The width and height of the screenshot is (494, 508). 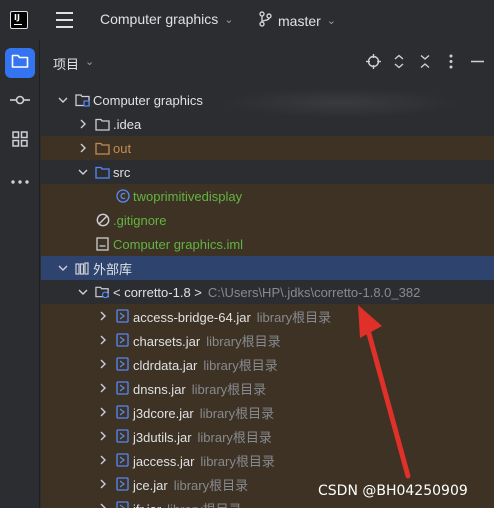 I want to click on annotation-arrow-icon, so click(x=384, y=392).